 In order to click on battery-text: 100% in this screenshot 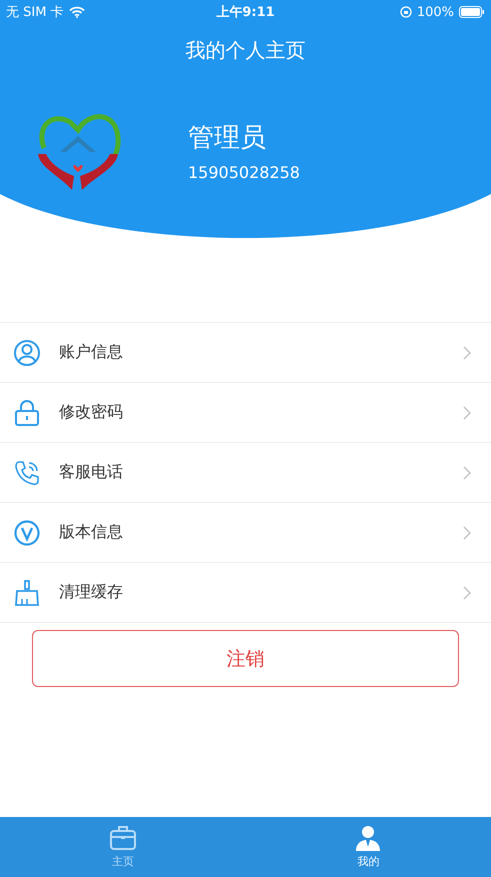, I will do `click(435, 12)`.